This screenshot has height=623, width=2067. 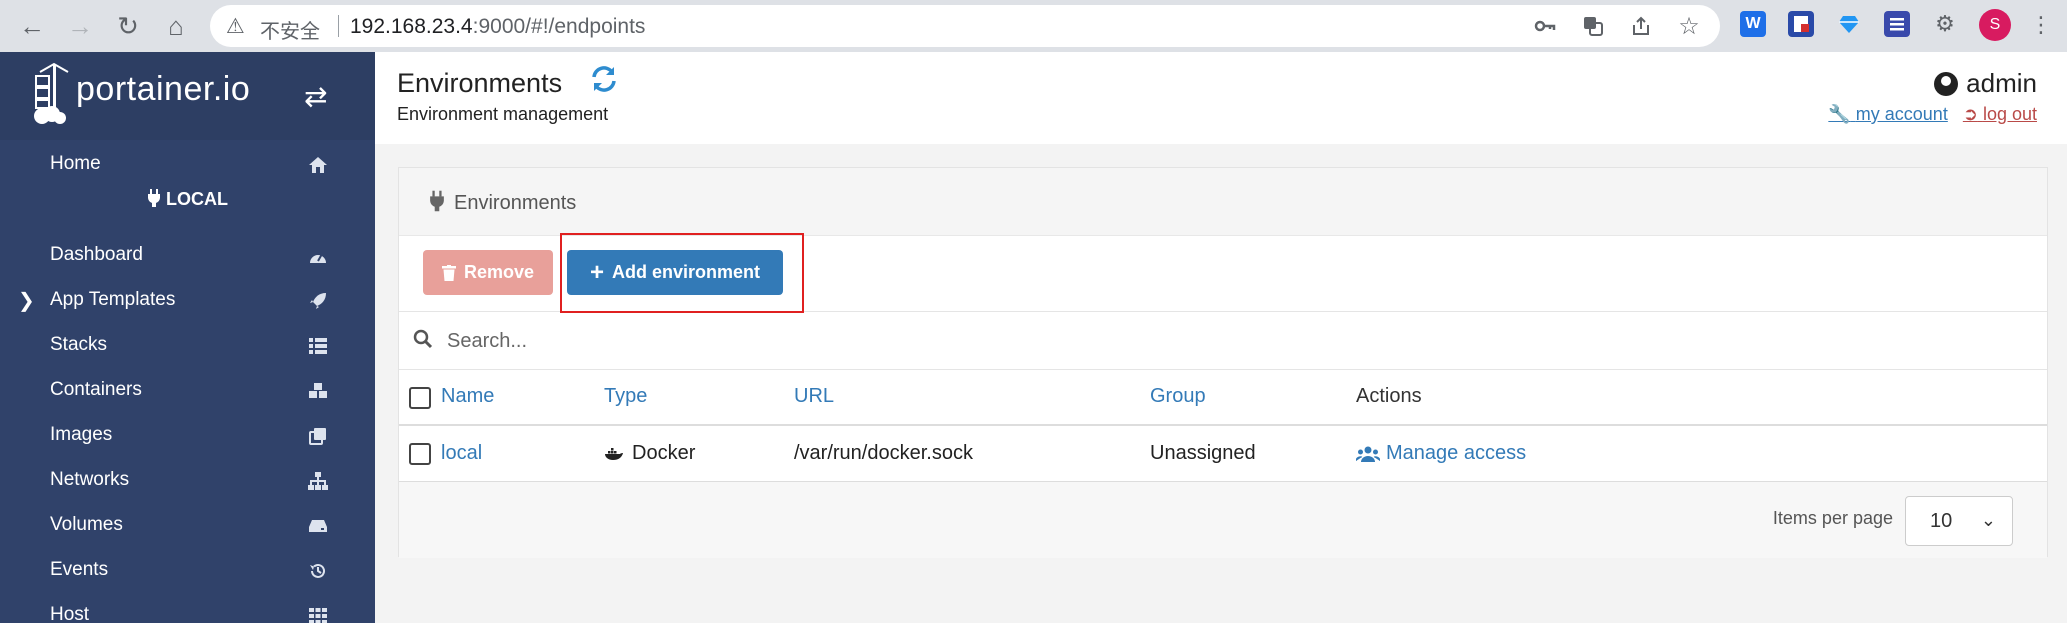 I want to click on column-header-actions: Actions, so click(x=1389, y=396).